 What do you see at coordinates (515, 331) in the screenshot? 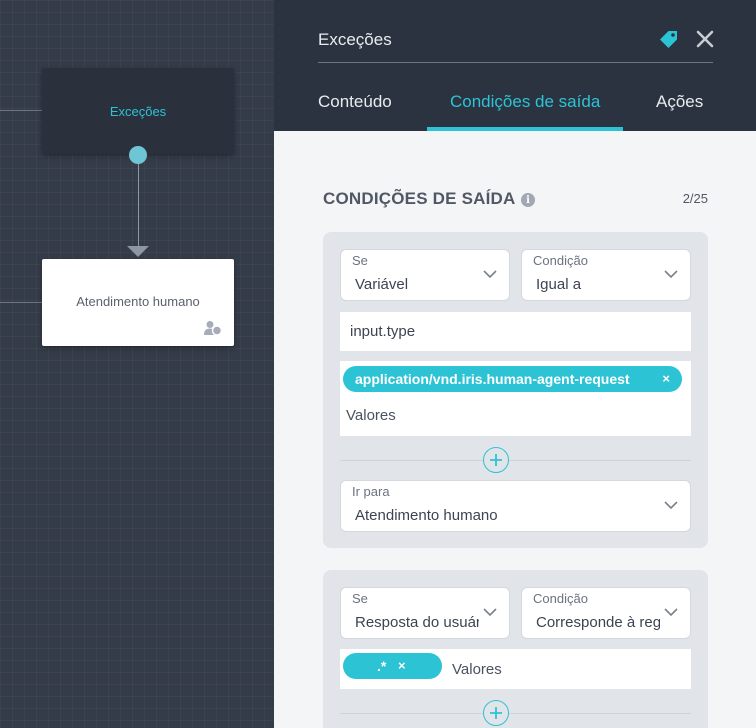
I see `variable-input: input.type` at bounding box center [515, 331].